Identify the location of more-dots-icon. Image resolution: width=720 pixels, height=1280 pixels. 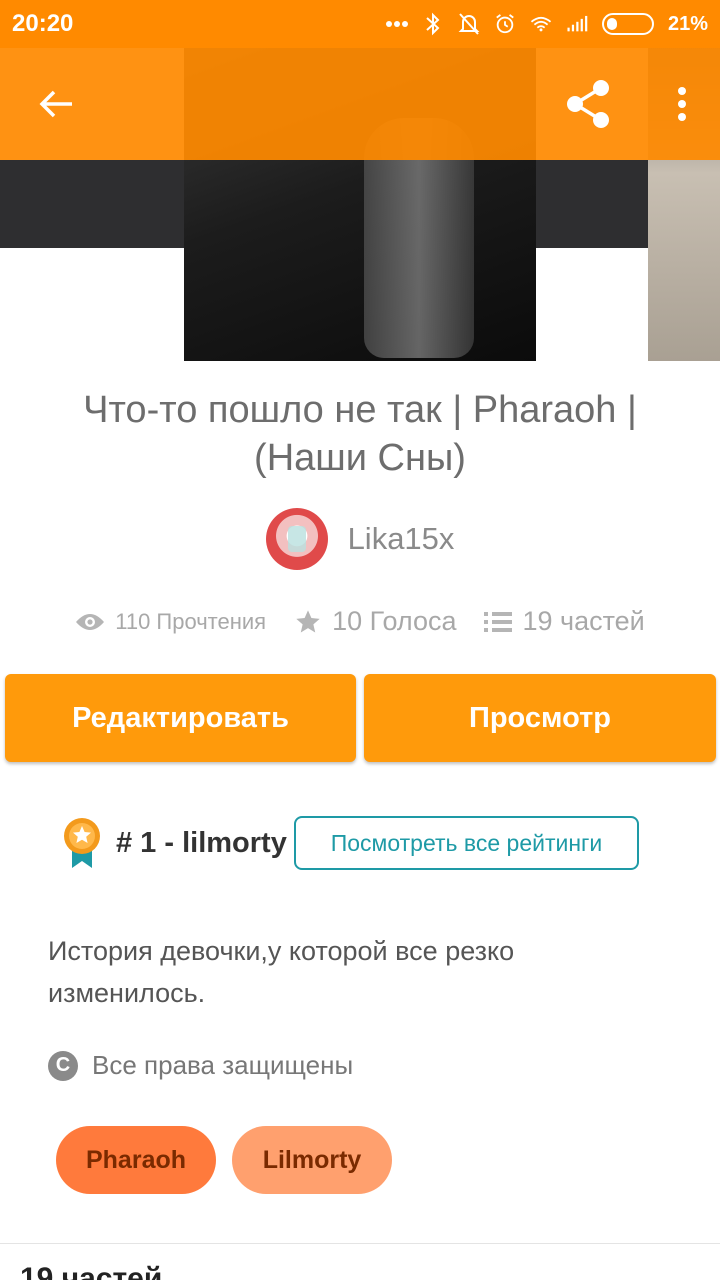
(396, 24).